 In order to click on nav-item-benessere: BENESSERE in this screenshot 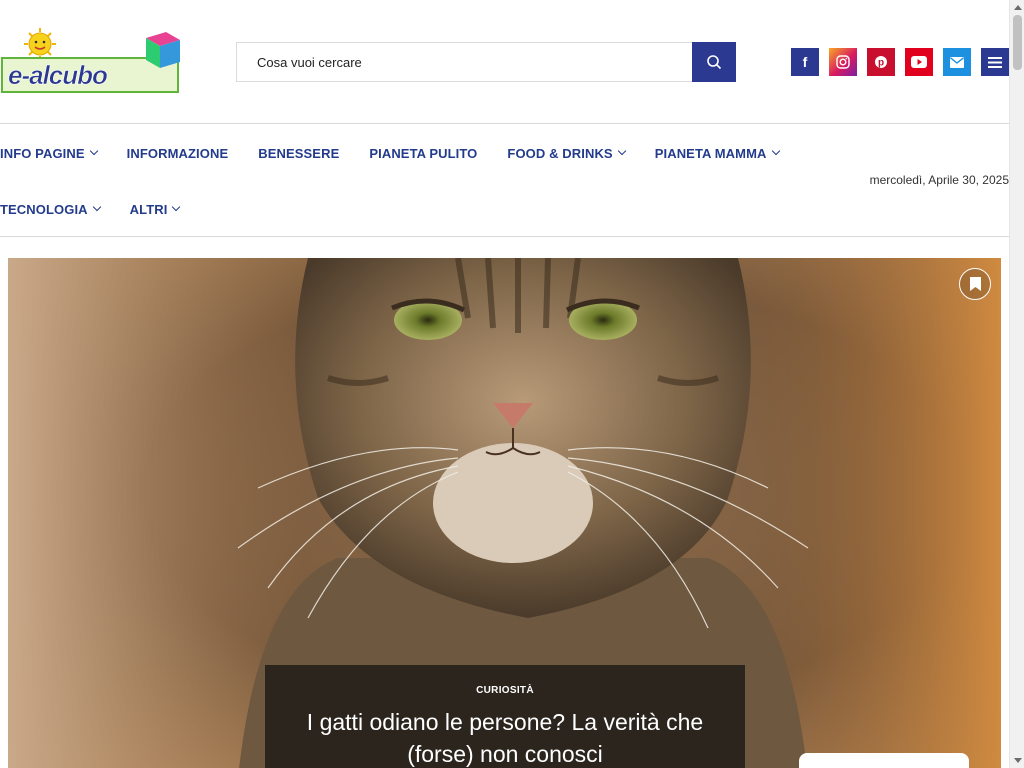, I will do `click(298, 153)`.